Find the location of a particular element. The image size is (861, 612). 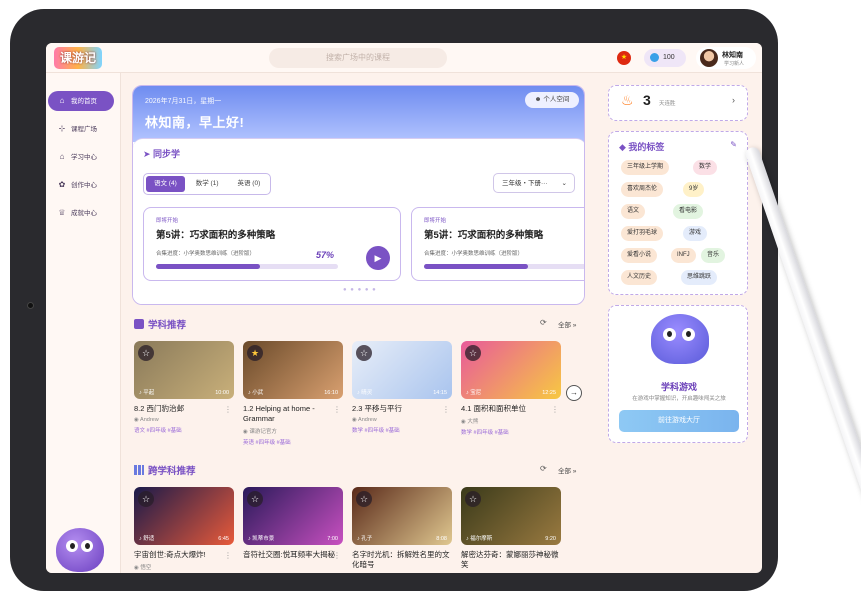

tab-subject-1: 数学 (1) is located at coordinates (207, 184).